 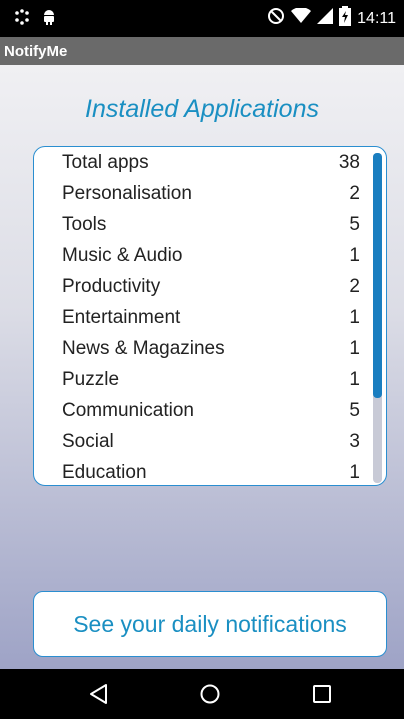 I want to click on app-bar: NotifyMe, so click(x=202, y=51).